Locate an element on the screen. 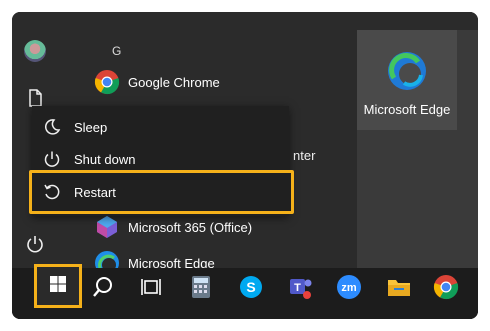 Image resolution: width=490 pixels, height=331 pixels. user-avatar is located at coordinates (35, 51).